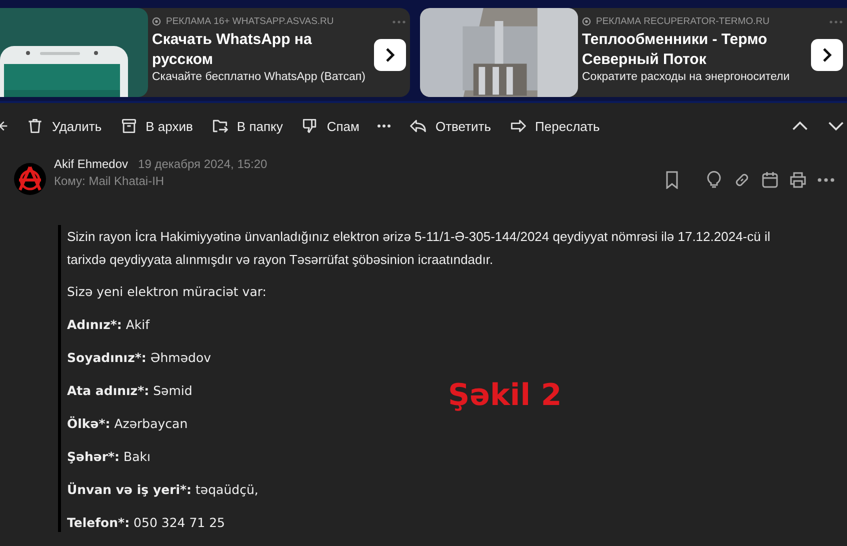 The height and width of the screenshot is (546, 847). I want to click on ad-subtitle: Скачайте бесплатно WhatsApp (Ватсап), so click(259, 77).